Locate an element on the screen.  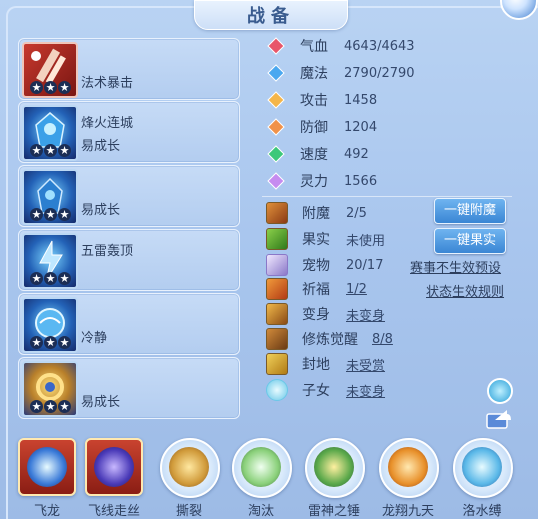
attr-value: 2/5 is located at coordinates (356, 213).